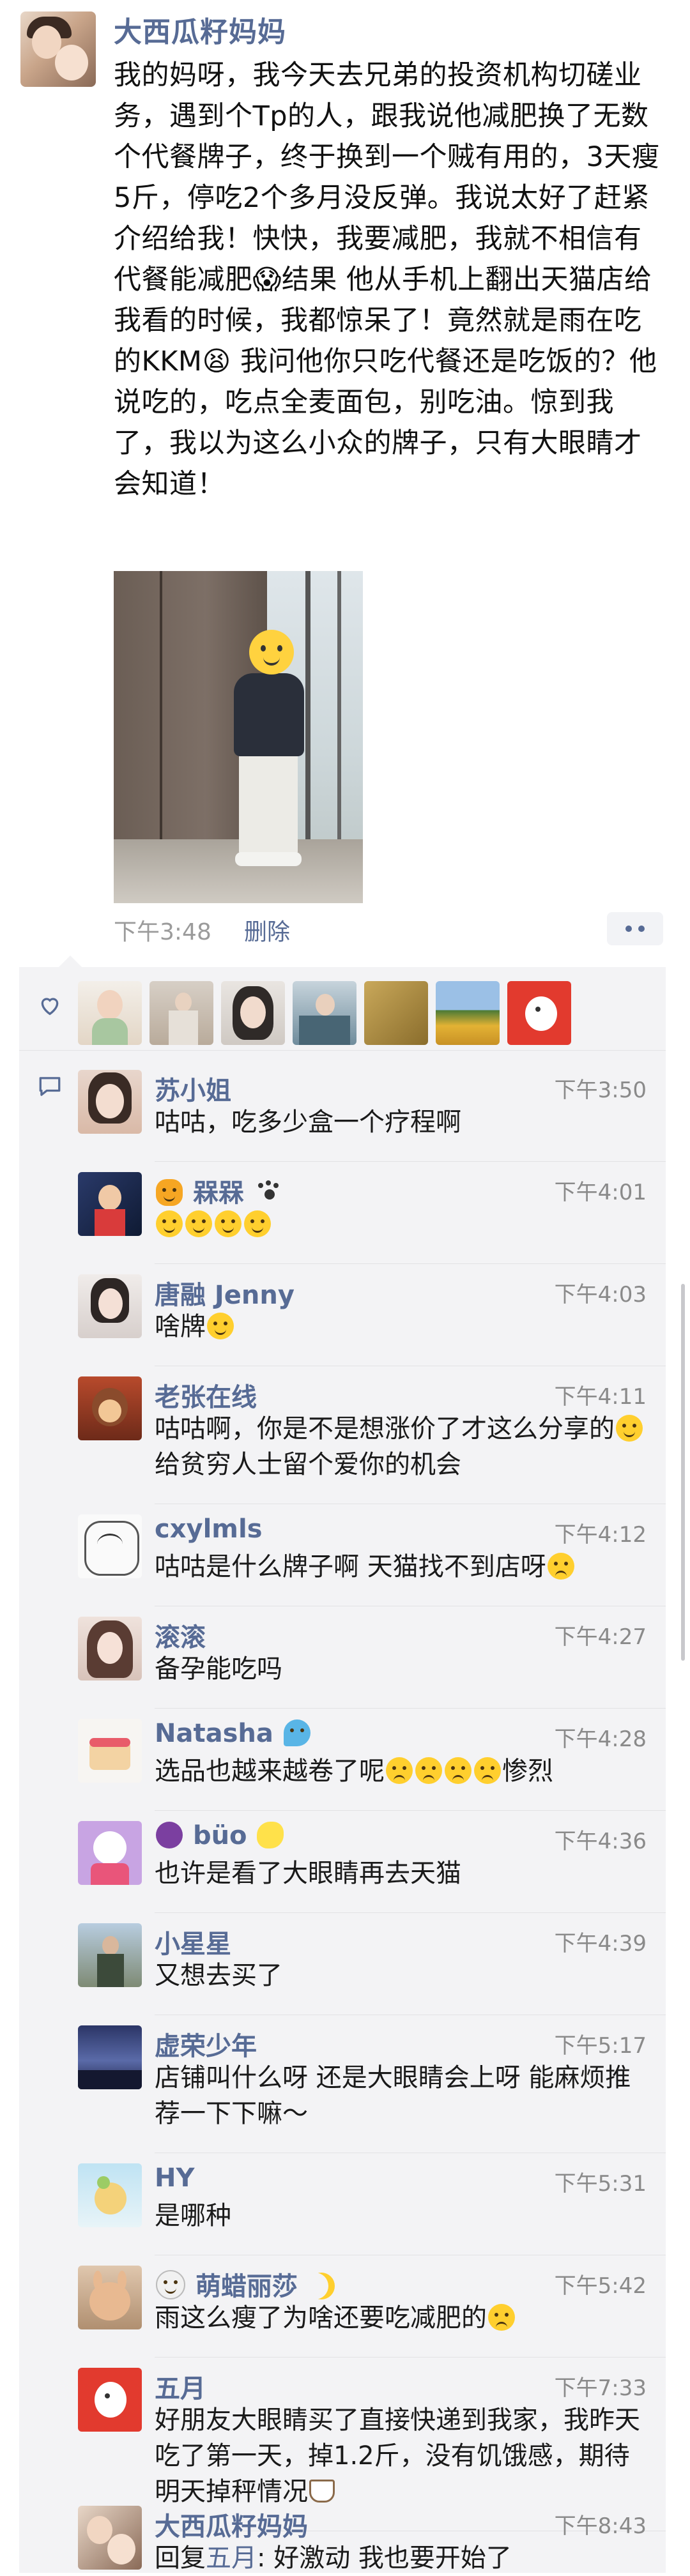  Describe the element at coordinates (58, 49) in the screenshot. I see `author-avatar` at that location.